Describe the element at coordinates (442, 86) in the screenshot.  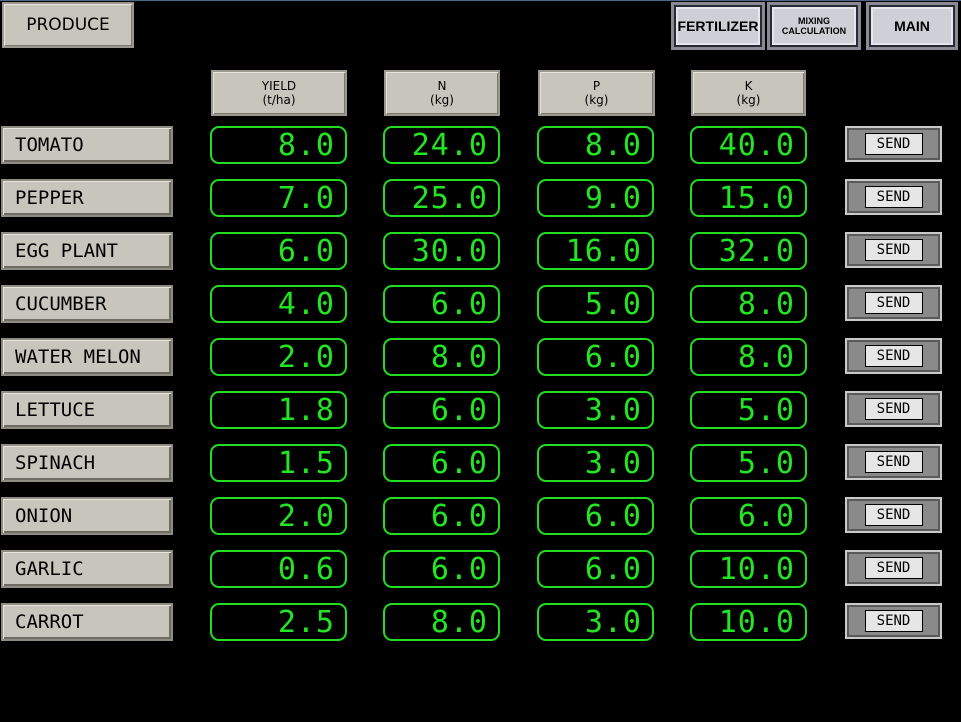
I see `column-header-label: N` at that location.